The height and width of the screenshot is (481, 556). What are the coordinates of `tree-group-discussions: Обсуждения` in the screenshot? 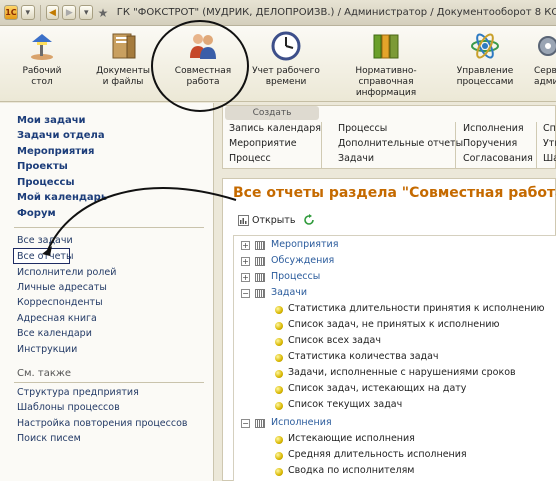 It's located at (302, 260).